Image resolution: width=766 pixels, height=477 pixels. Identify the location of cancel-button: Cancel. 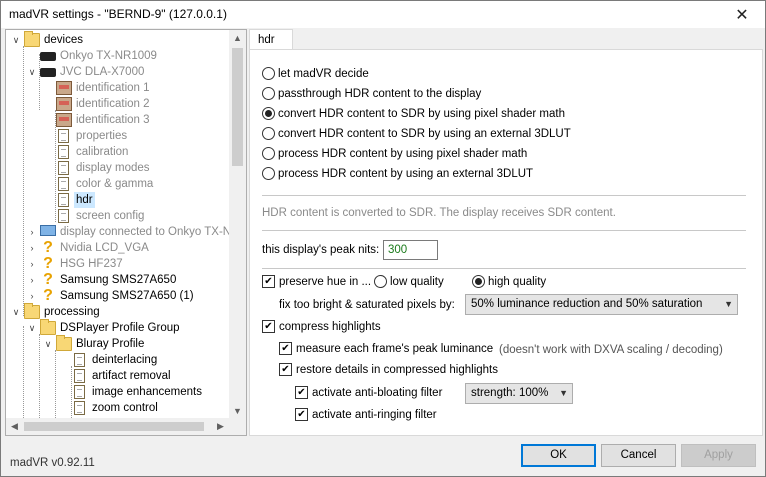
(638, 455).